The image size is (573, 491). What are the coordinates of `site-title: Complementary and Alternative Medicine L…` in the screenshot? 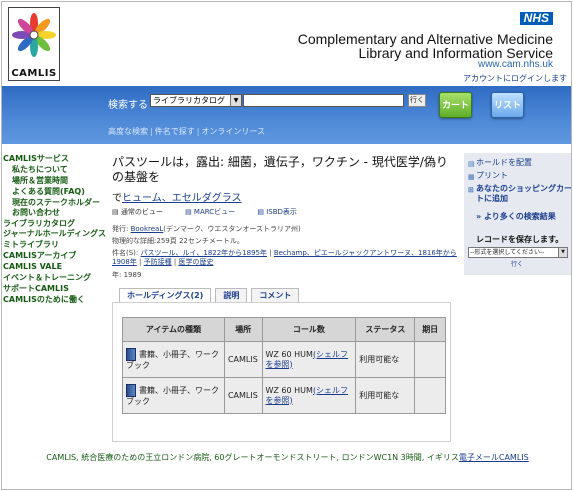 It's located at (425, 46).